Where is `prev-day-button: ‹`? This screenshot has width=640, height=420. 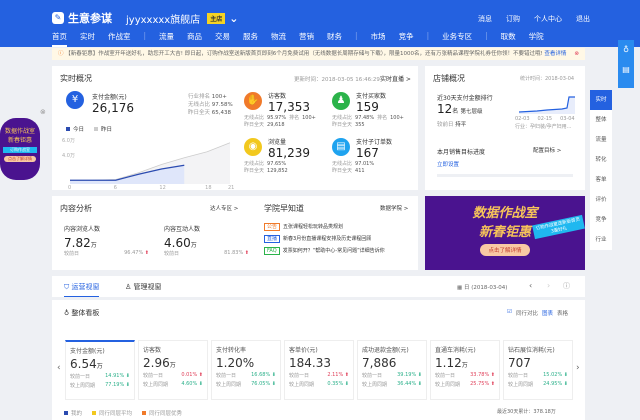 prev-day-button: ‹ is located at coordinates (530, 285).